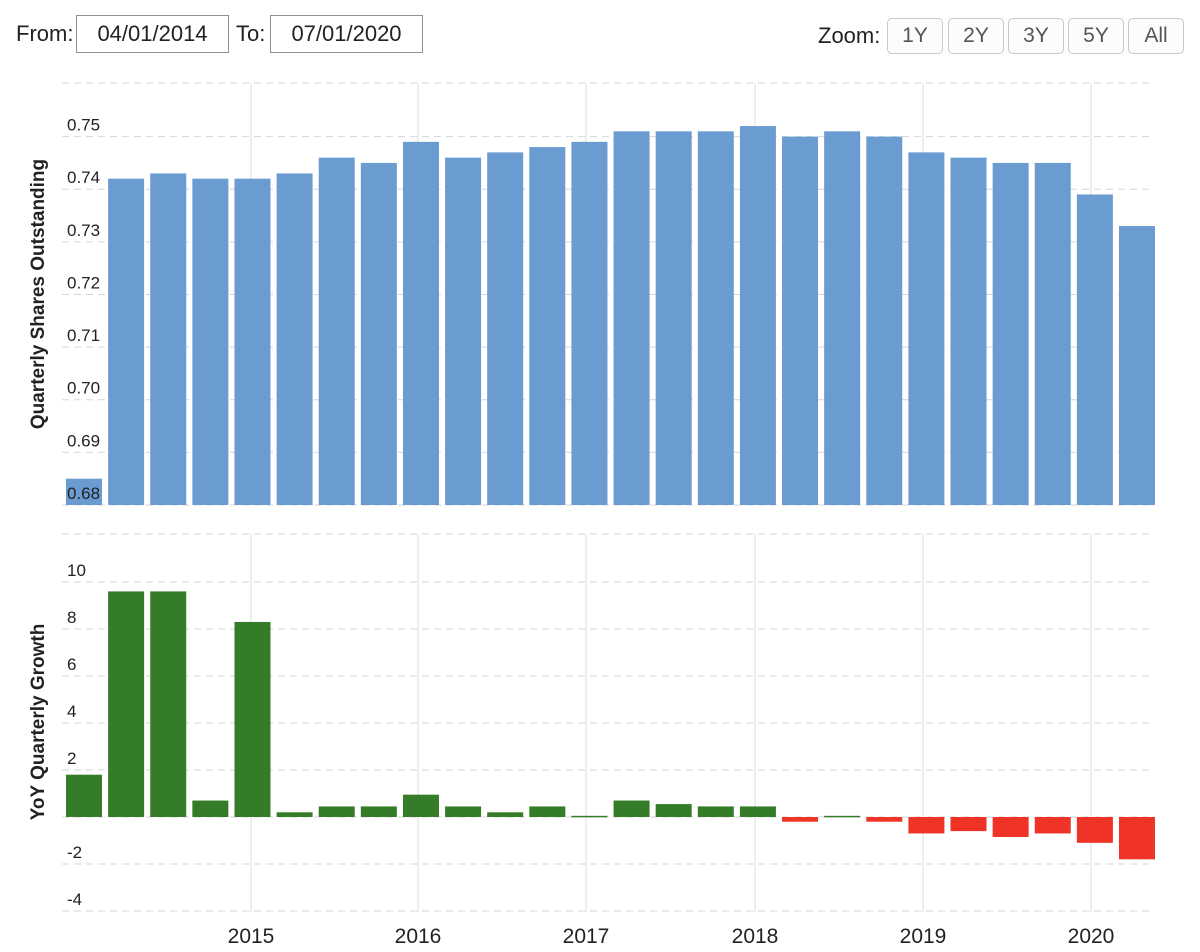 The image size is (1200, 952). What do you see at coordinates (83, 125) in the screenshot?
I see `shares-y-tick-label: 0.75` at bounding box center [83, 125].